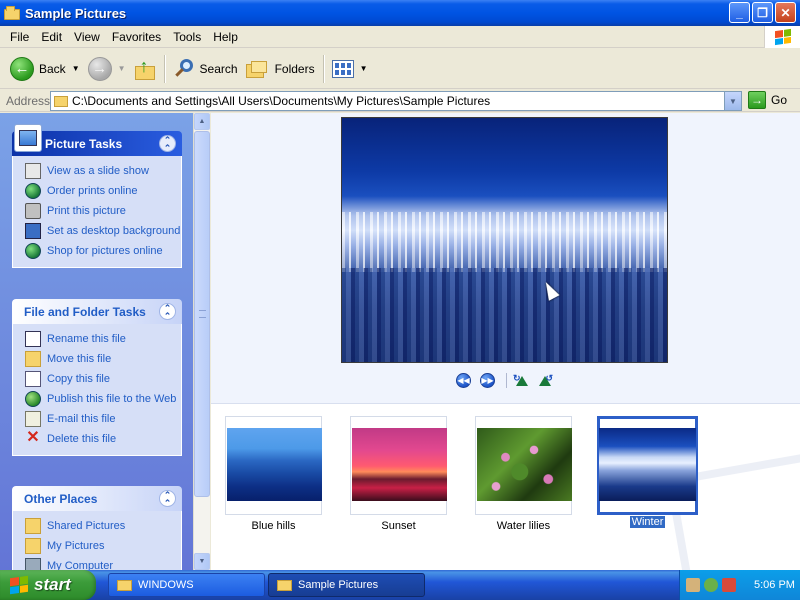  I want to click on security-shield-icon, so click(729, 585).